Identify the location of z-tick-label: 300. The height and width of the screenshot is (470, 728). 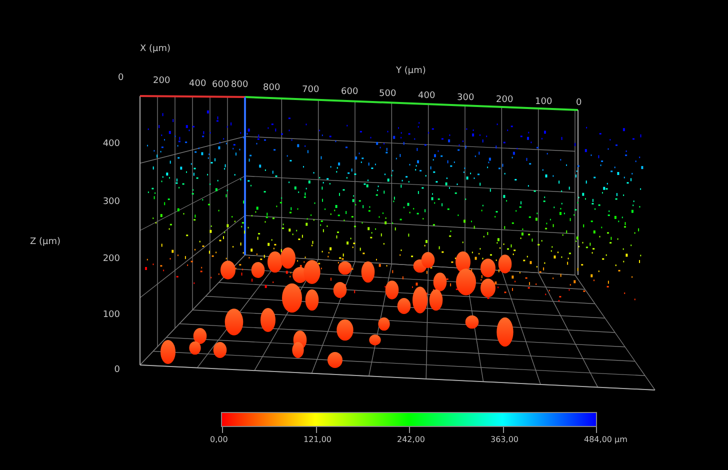
(111, 202).